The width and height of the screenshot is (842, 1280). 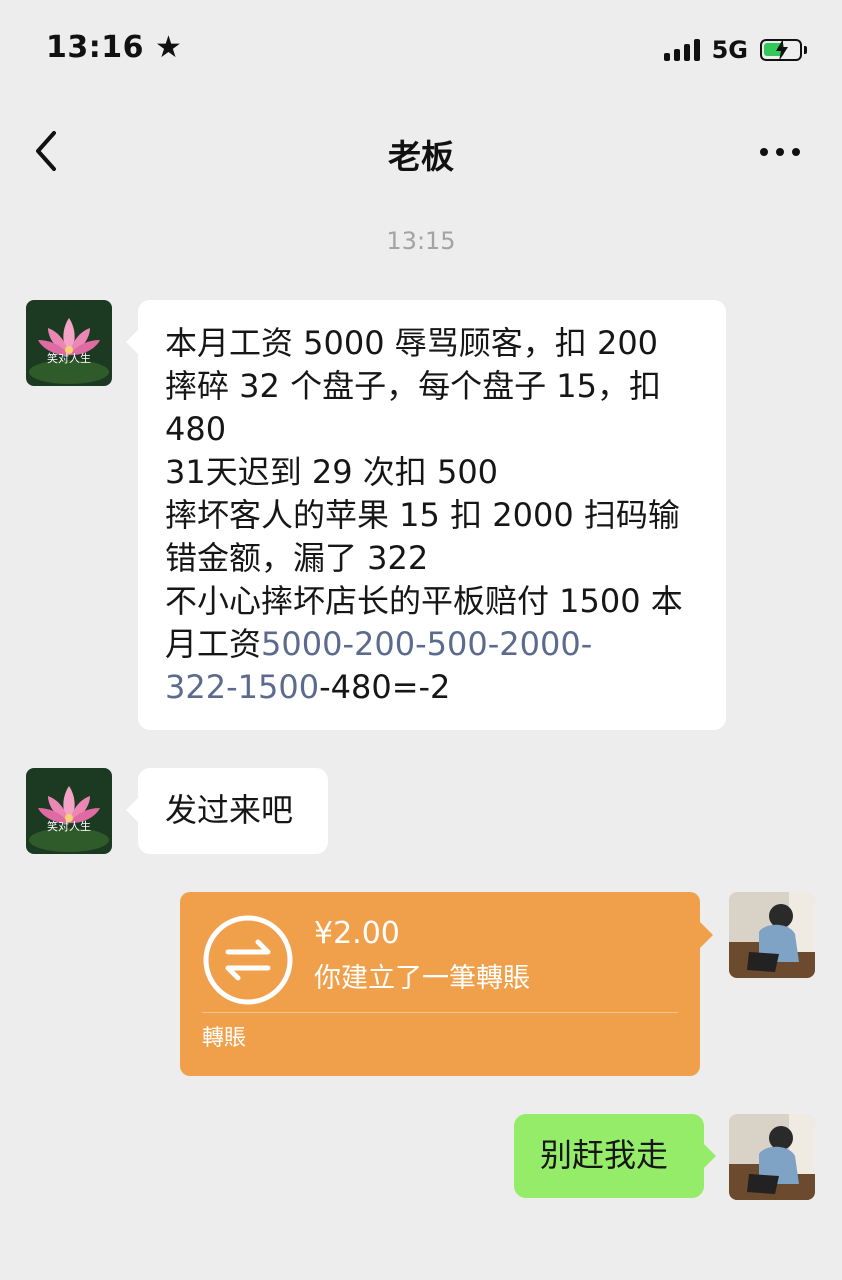 I want to click on status-time: 13:16 ★, so click(x=114, y=47).